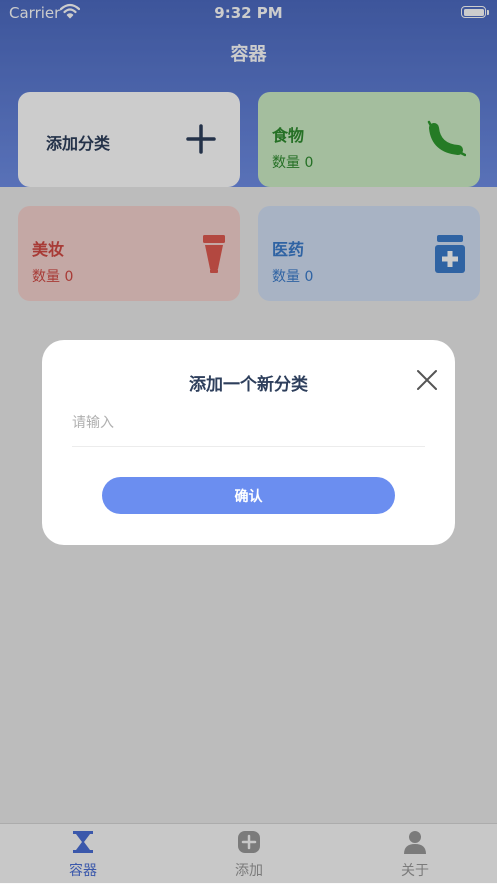  I want to click on close-icon, so click(427, 380).